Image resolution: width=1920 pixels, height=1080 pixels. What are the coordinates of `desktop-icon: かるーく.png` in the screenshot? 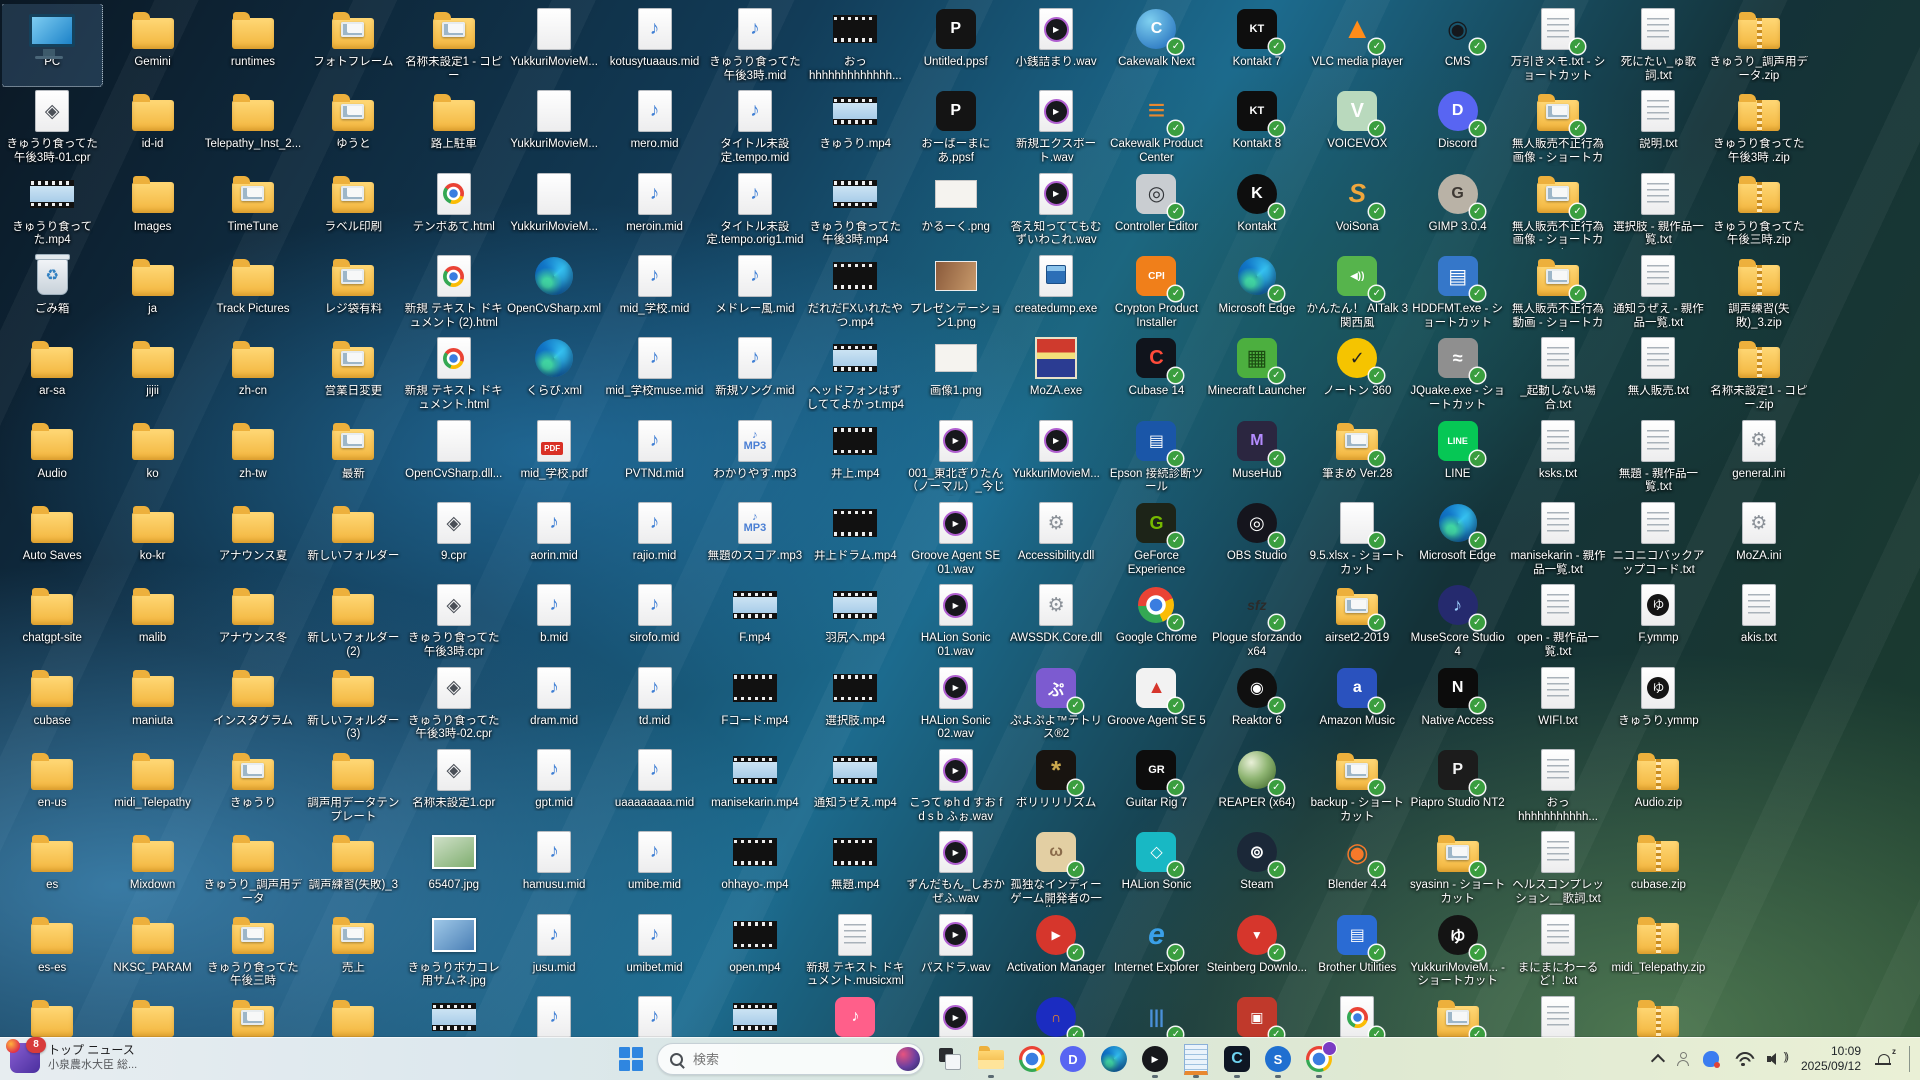 It's located at (956, 210).